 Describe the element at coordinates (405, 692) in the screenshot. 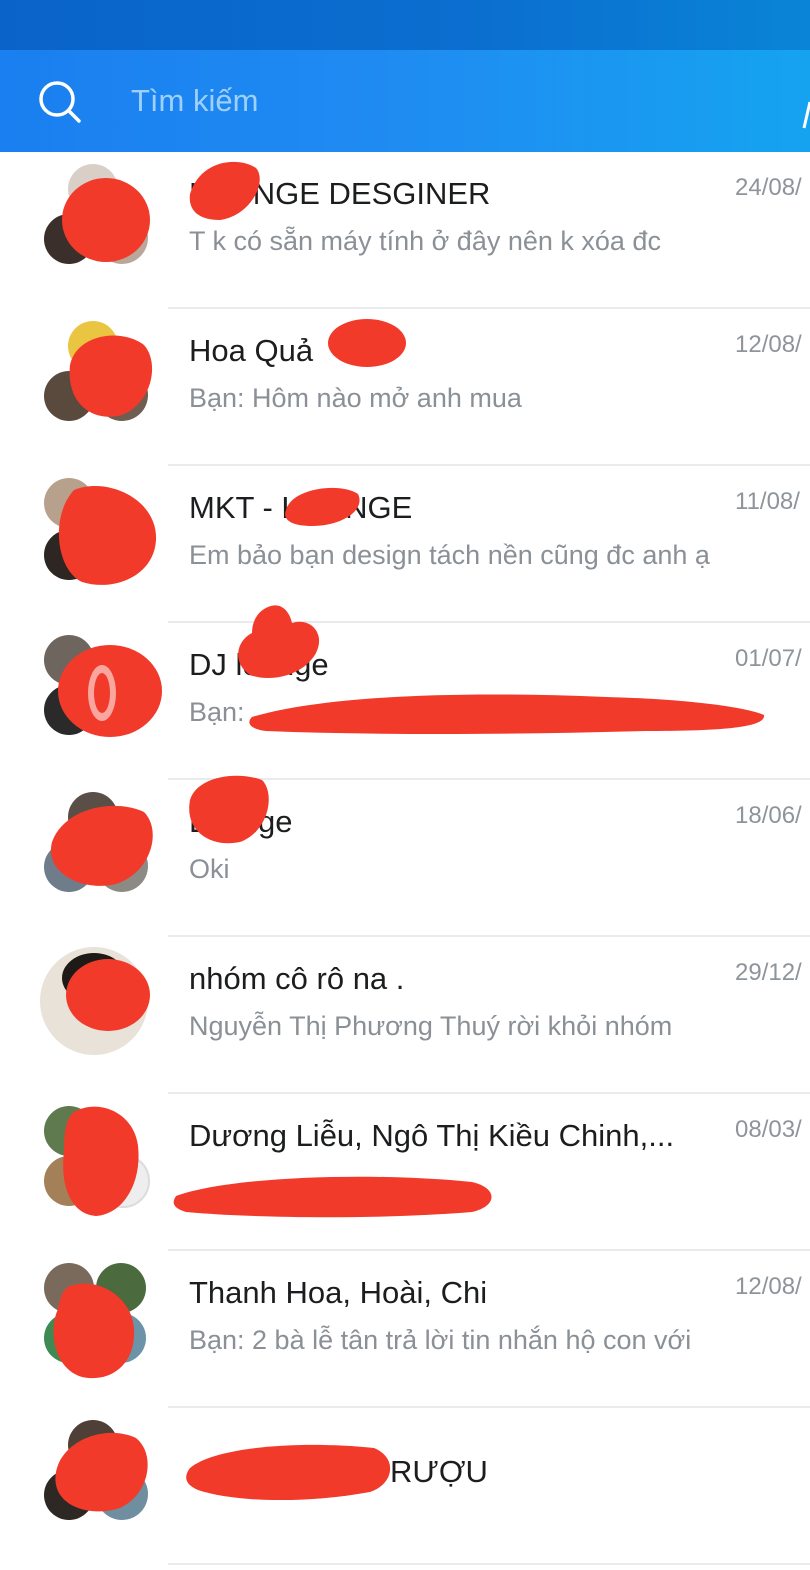

I see `conversation-row: DJ lounge Bạn: 01/07/` at that location.